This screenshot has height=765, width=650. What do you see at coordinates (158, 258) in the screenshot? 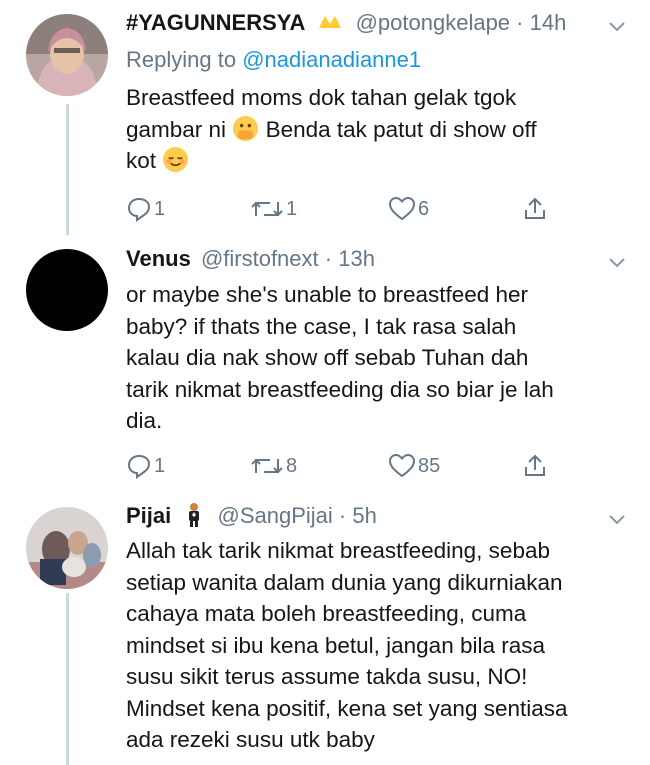
I see `display-name: Venus` at bounding box center [158, 258].